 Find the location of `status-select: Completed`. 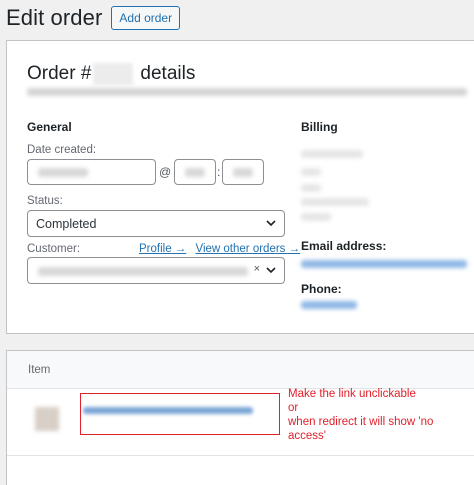

status-select: Completed is located at coordinates (156, 223).